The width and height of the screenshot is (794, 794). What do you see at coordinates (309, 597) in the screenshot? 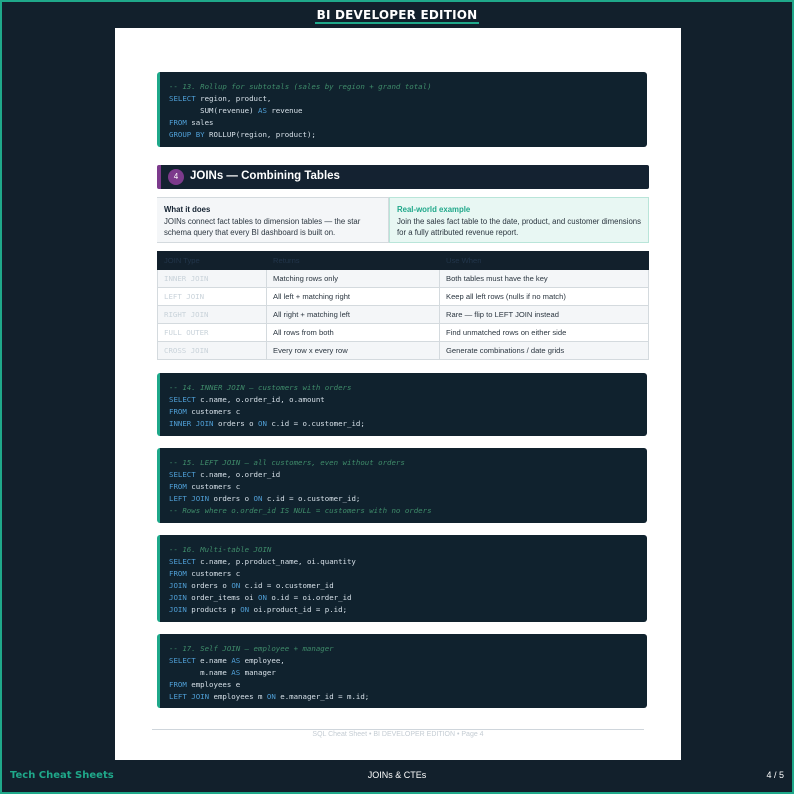
I see `code-text: o.id = oi.order_id` at bounding box center [309, 597].